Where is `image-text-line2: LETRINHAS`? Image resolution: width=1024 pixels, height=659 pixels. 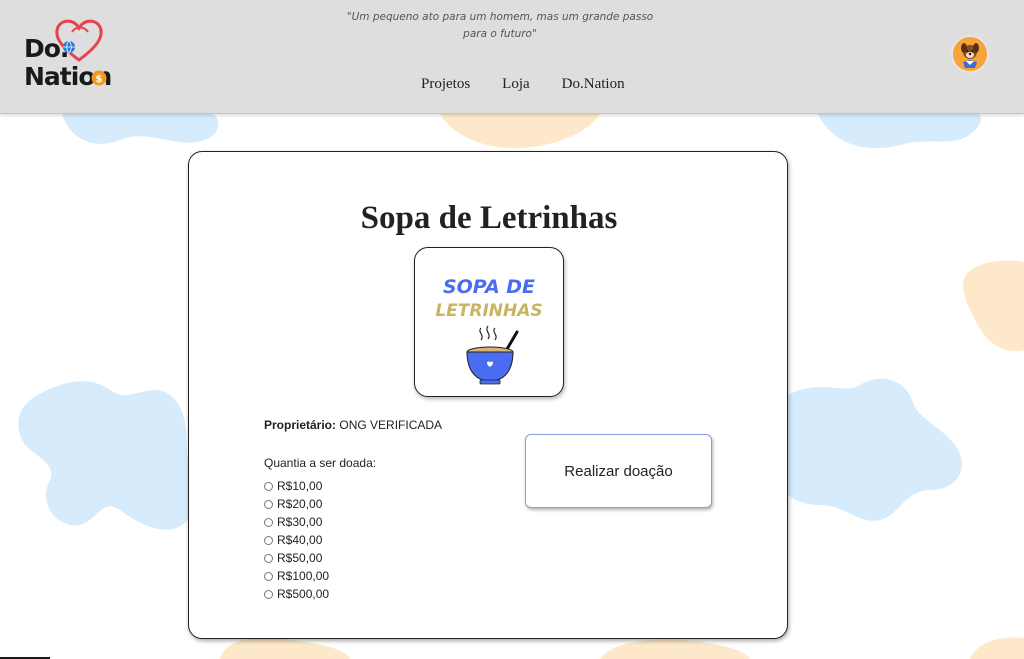 image-text-line2: LETRINHAS is located at coordinates (488, 311).